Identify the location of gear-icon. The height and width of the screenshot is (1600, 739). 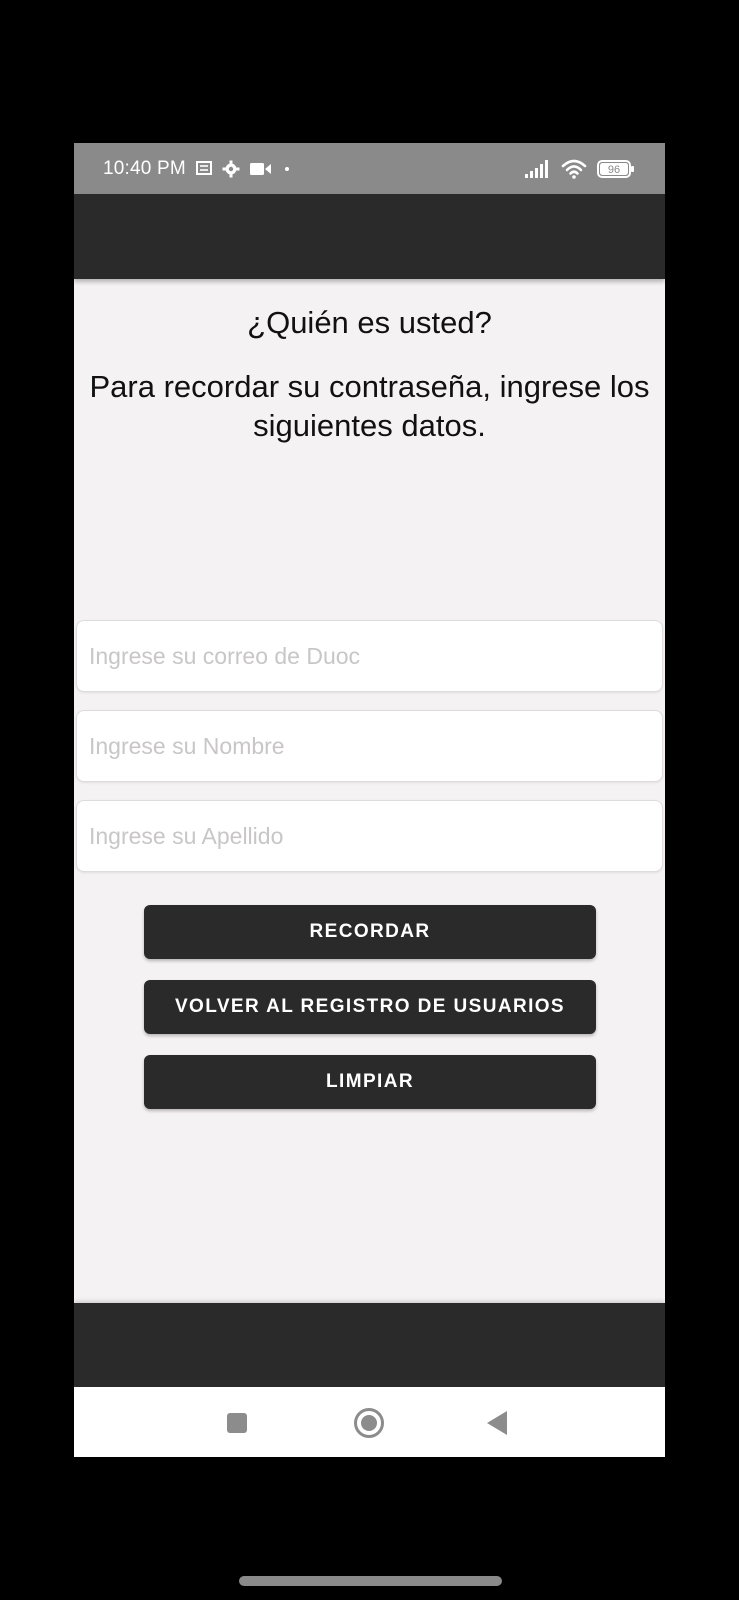
(231, 169).